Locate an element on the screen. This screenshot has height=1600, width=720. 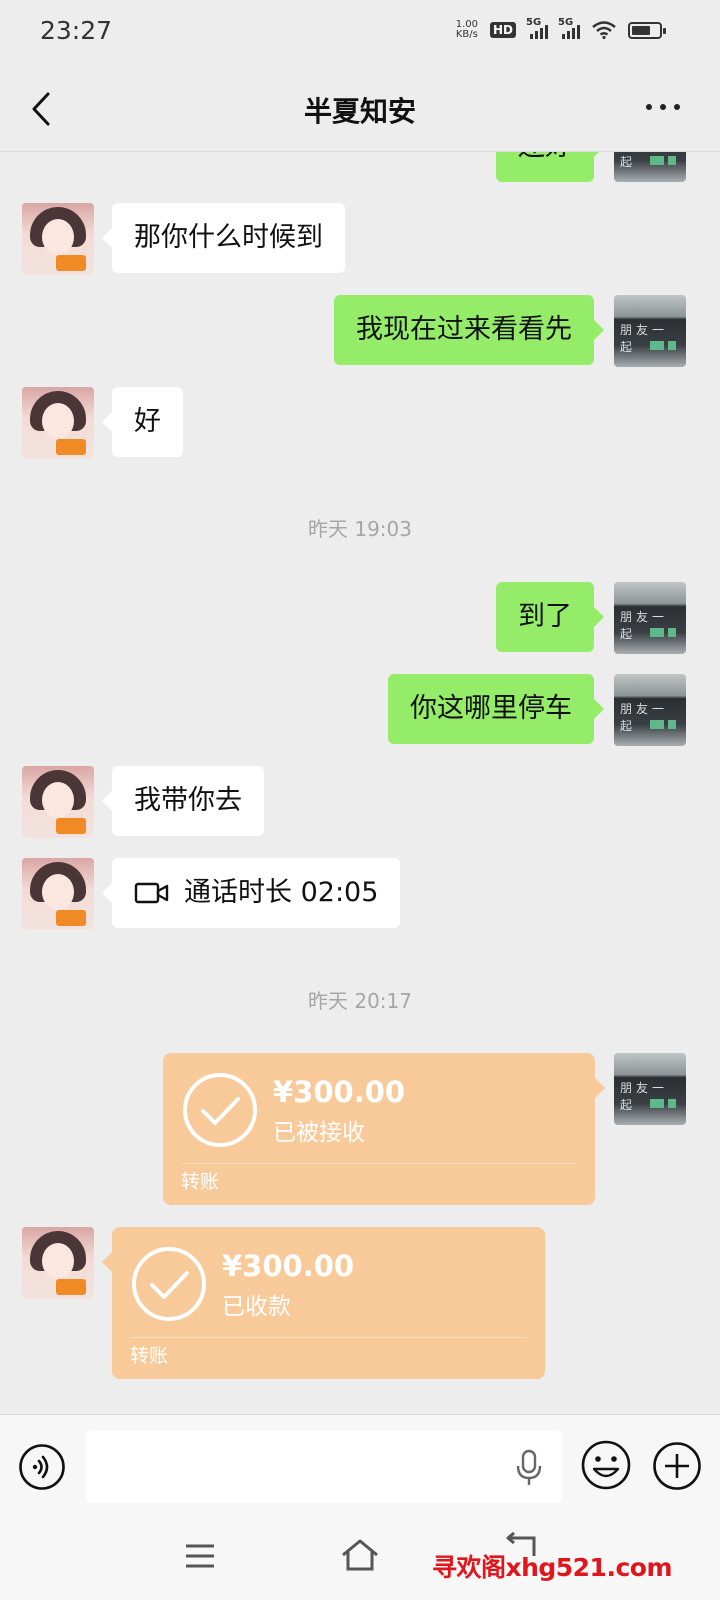
network-speed-unit: KB/s is located at coordinates (466, 34).